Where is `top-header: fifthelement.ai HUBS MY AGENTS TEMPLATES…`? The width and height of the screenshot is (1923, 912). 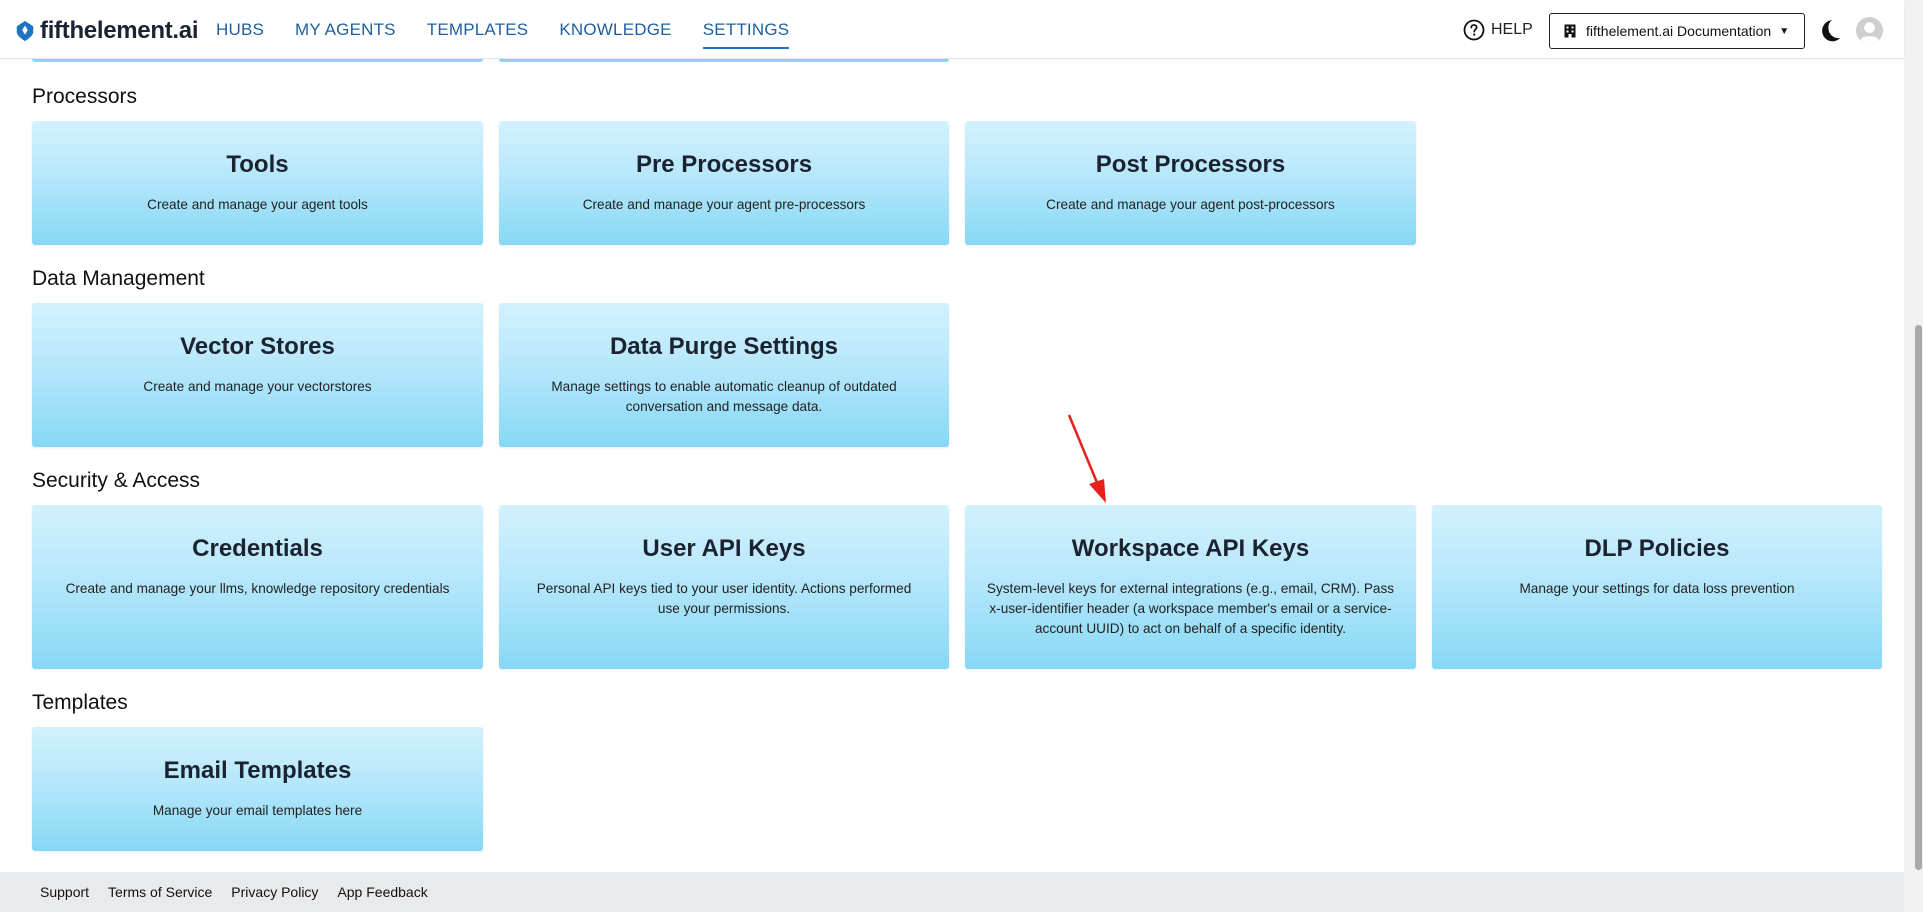 top-header: fifthelement.ai HUBS MY AGENTS TEMPLATES… is located at coordinates (952, 29).